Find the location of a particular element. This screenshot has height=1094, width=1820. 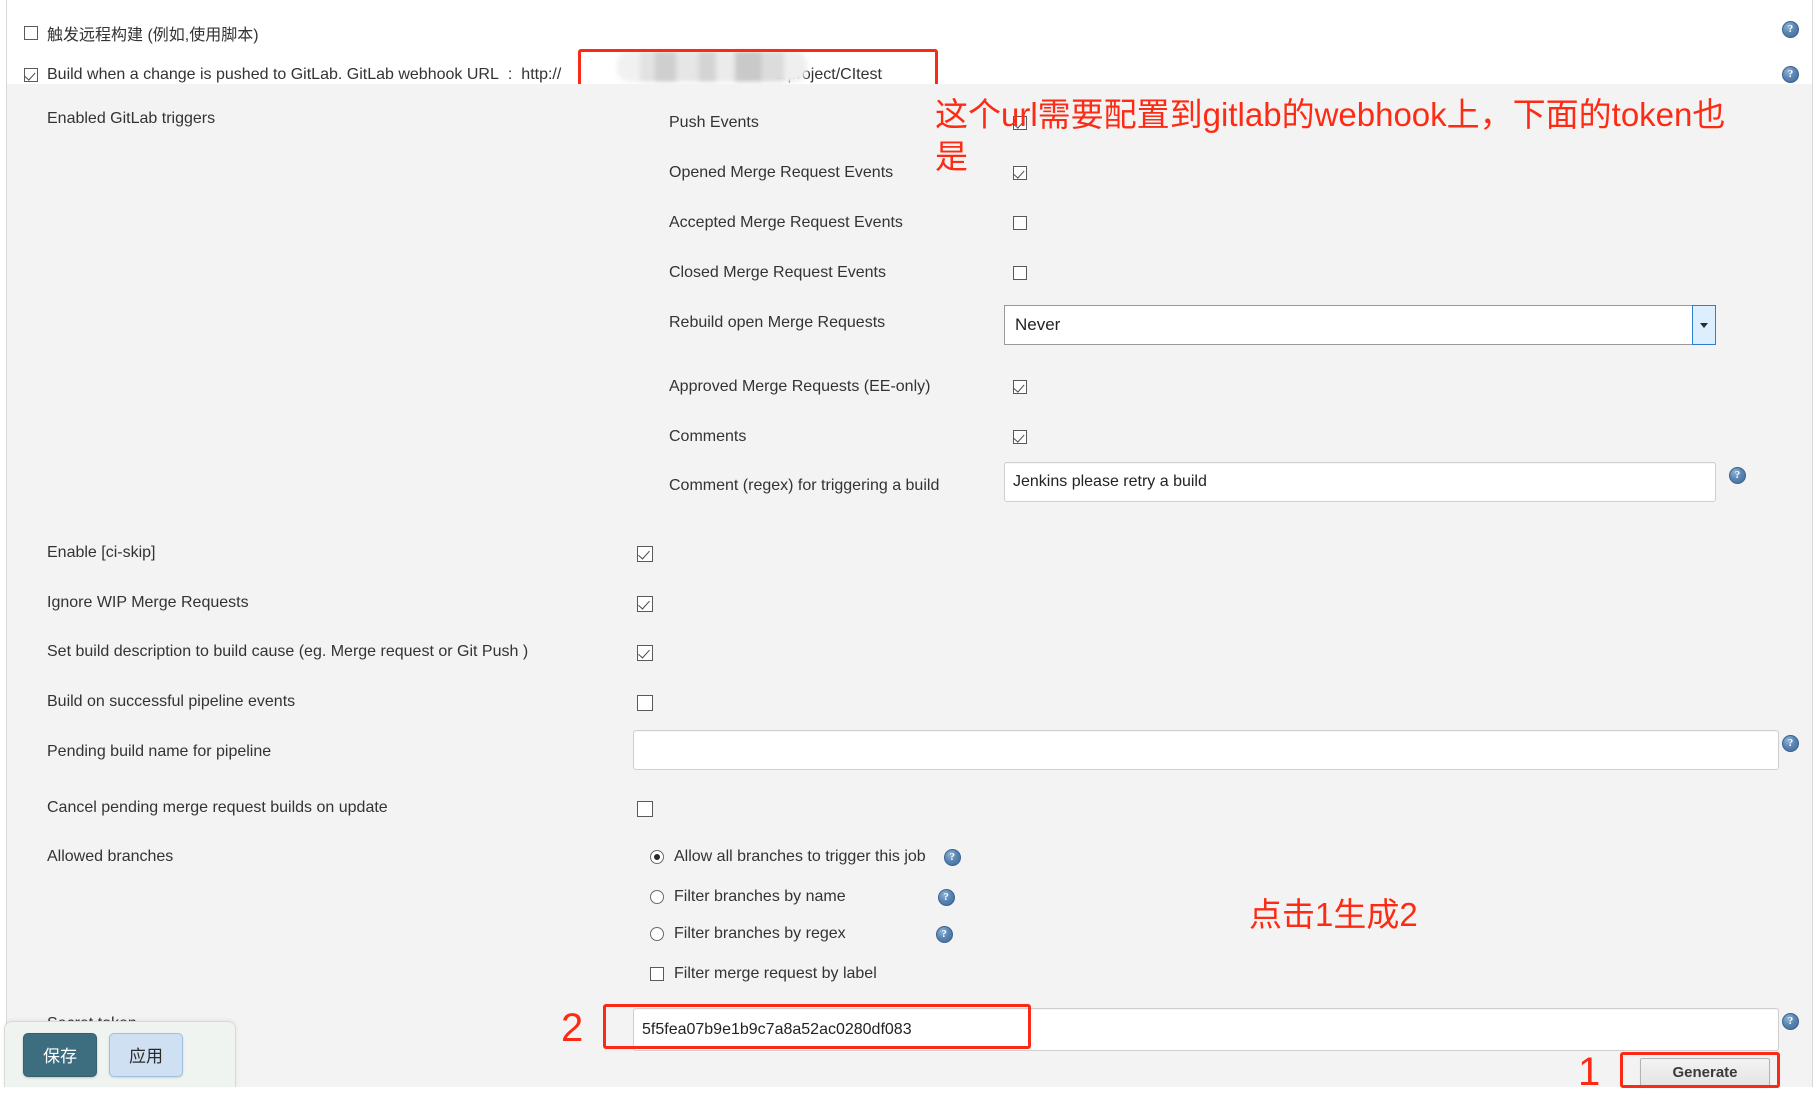

marker-1: 1 is located at coordinates (1589, 1072).